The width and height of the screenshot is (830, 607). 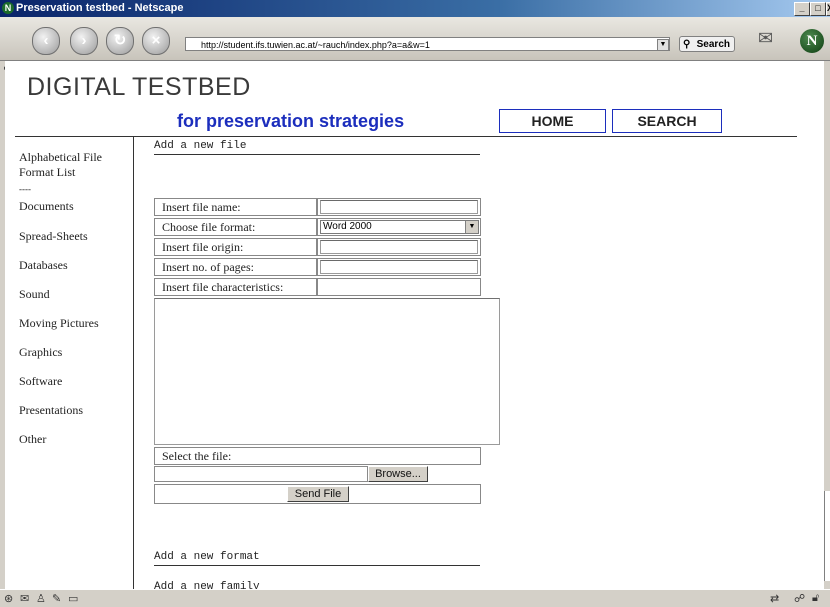 I want to click on file-origin-row: Insert file origin:, so click(x=317, y=247).